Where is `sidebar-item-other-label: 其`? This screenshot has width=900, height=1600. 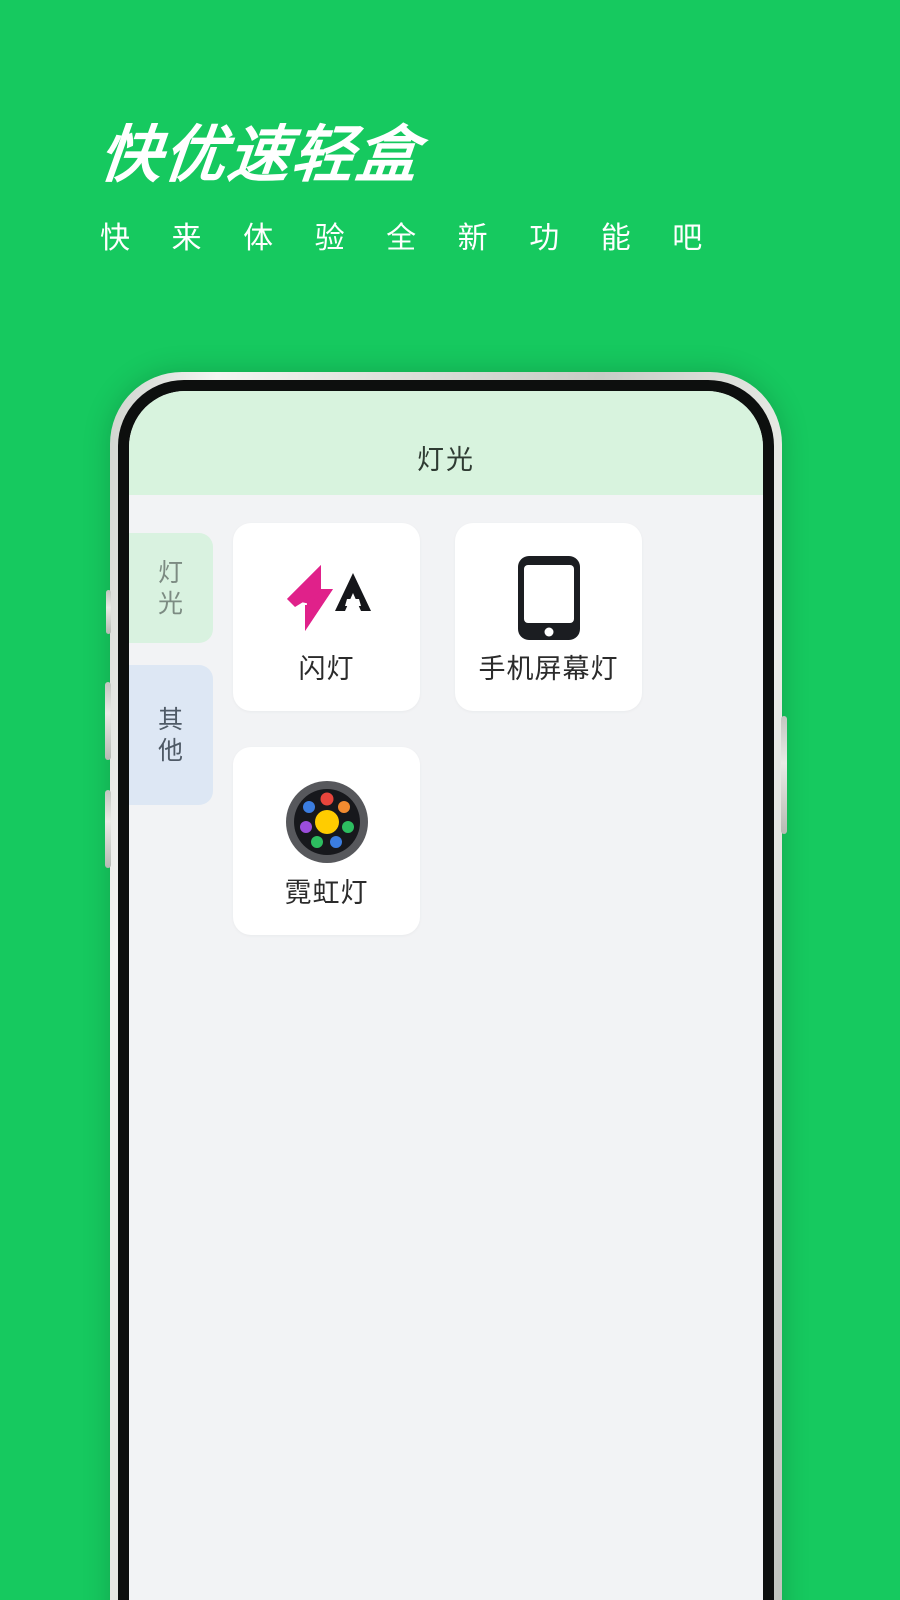 sidebar-item-other-label: 其 is located at coordinates (170, 719).